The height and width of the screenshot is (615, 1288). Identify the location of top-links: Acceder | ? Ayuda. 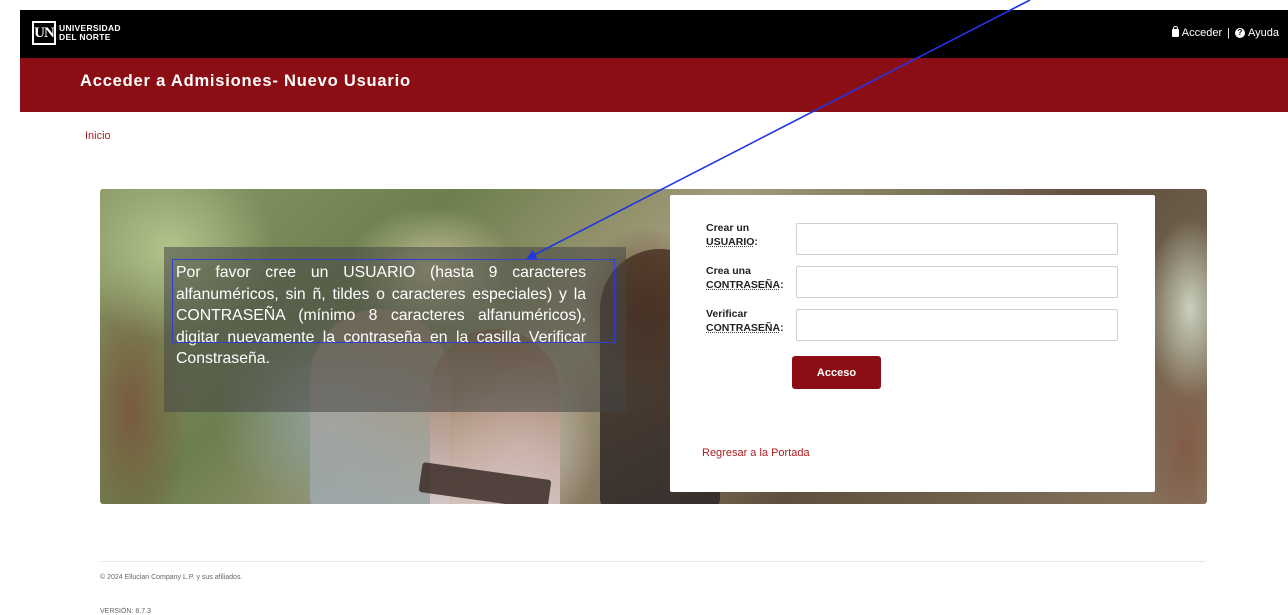
(1225, 32).